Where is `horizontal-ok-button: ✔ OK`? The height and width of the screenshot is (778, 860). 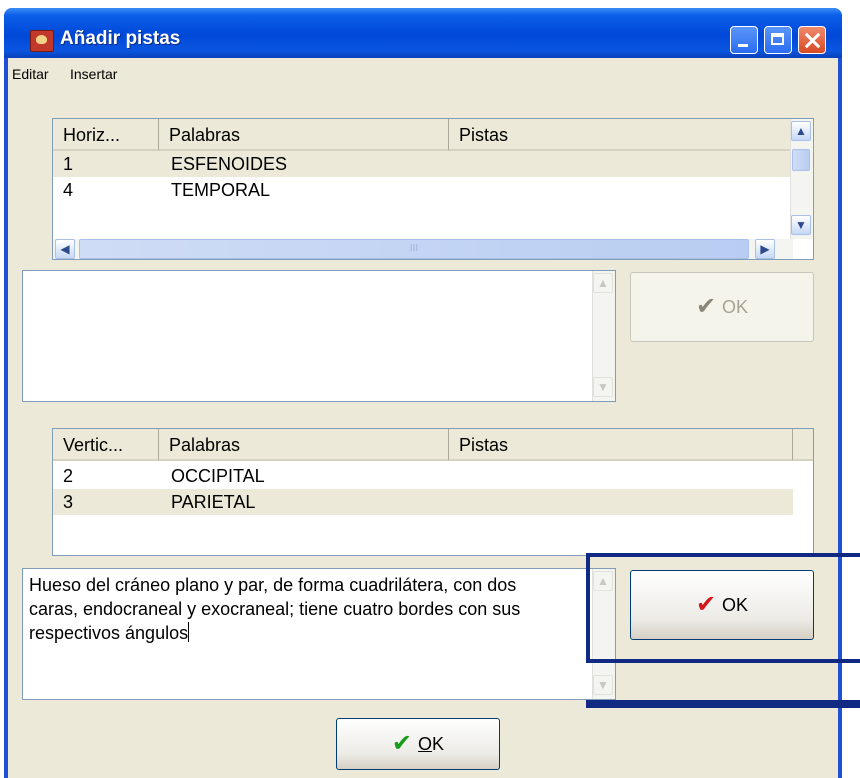
horizontal-ok-button: ✔ OK is located at coordinates (722, 307).